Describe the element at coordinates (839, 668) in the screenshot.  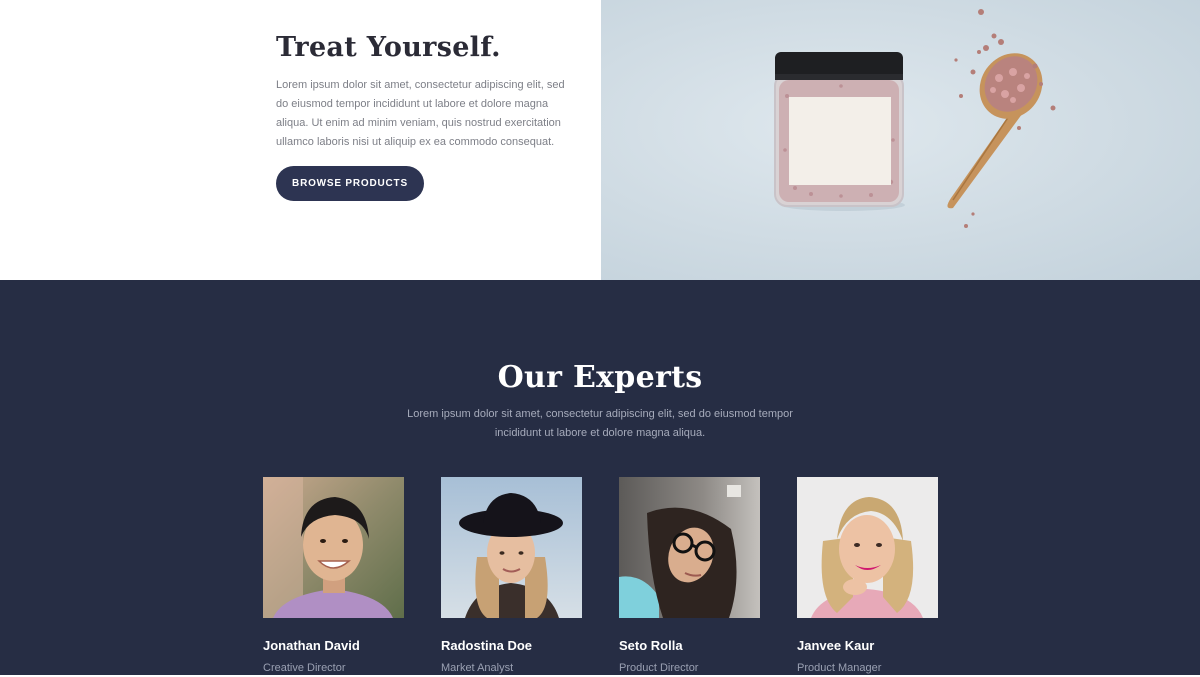
I see `expert-role: Product Manager` at that location.